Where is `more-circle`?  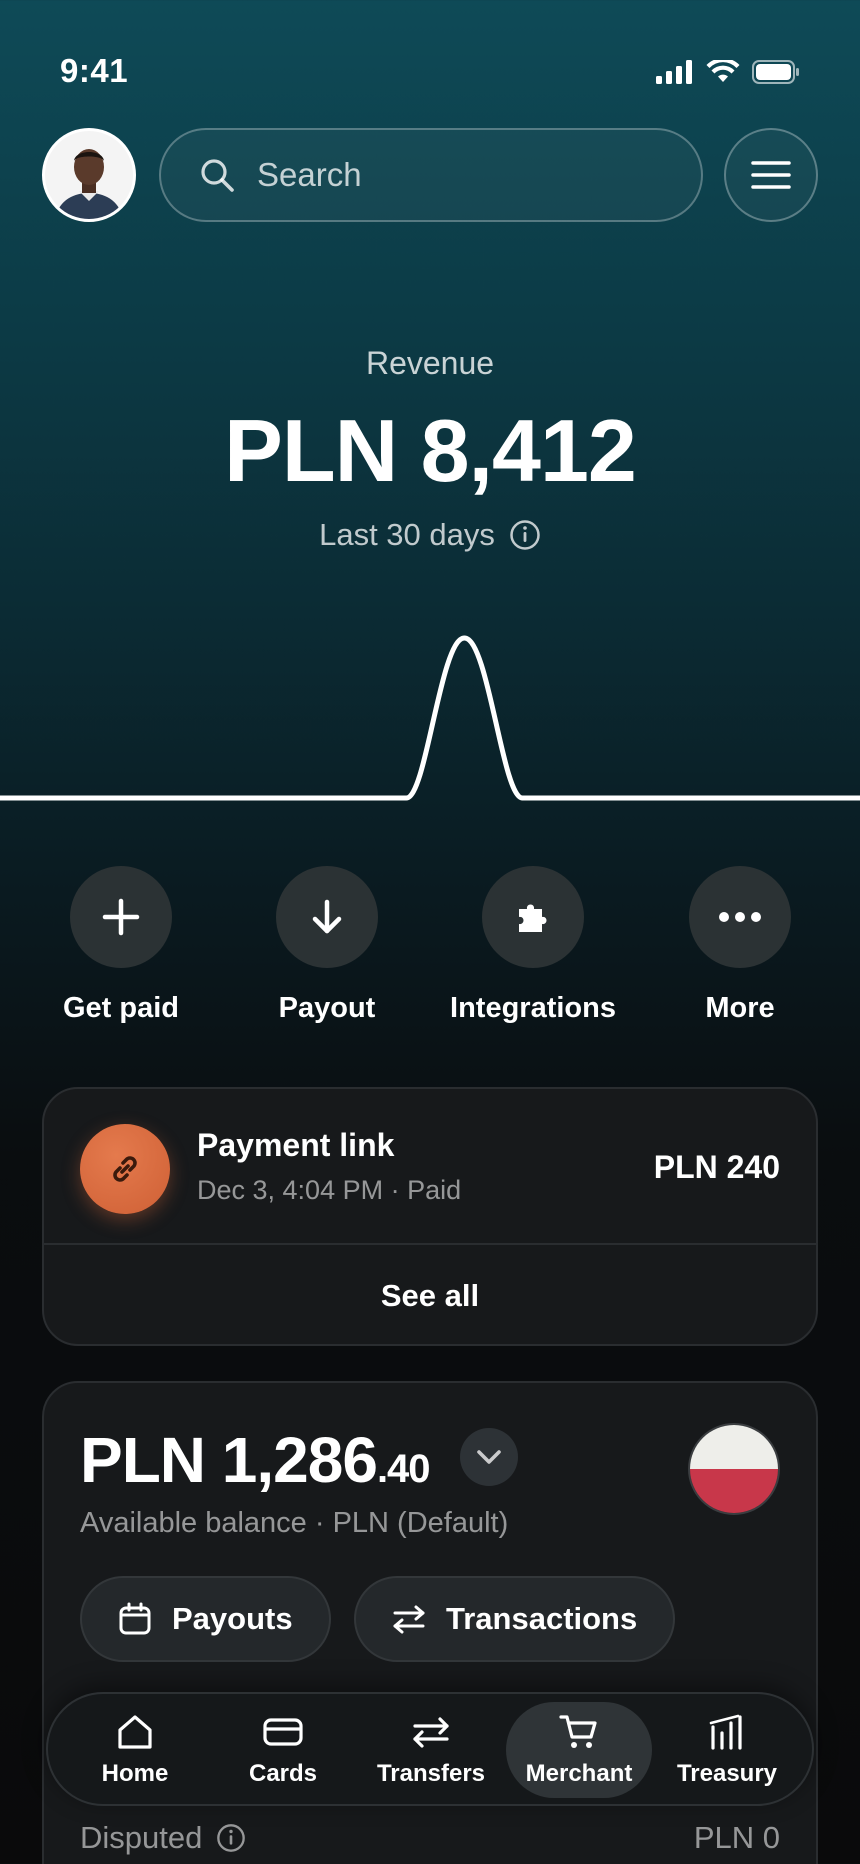 more-circle is located at coordinates (740, 917).